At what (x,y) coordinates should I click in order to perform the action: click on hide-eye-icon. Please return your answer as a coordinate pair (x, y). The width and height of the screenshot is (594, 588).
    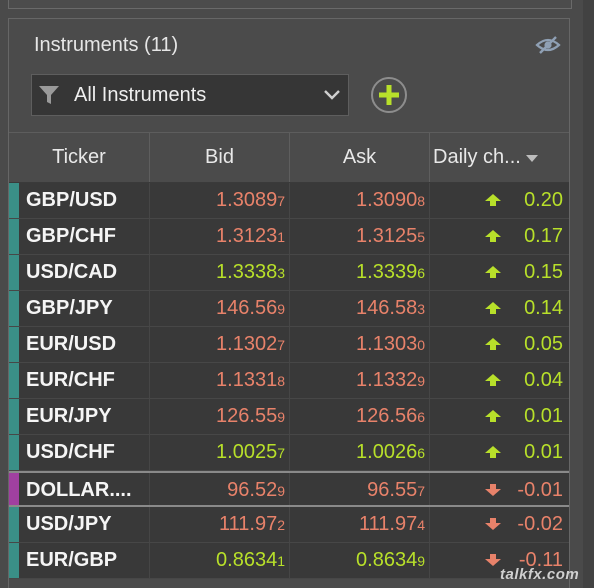
    Looking at the image, I should click on (548, 45).